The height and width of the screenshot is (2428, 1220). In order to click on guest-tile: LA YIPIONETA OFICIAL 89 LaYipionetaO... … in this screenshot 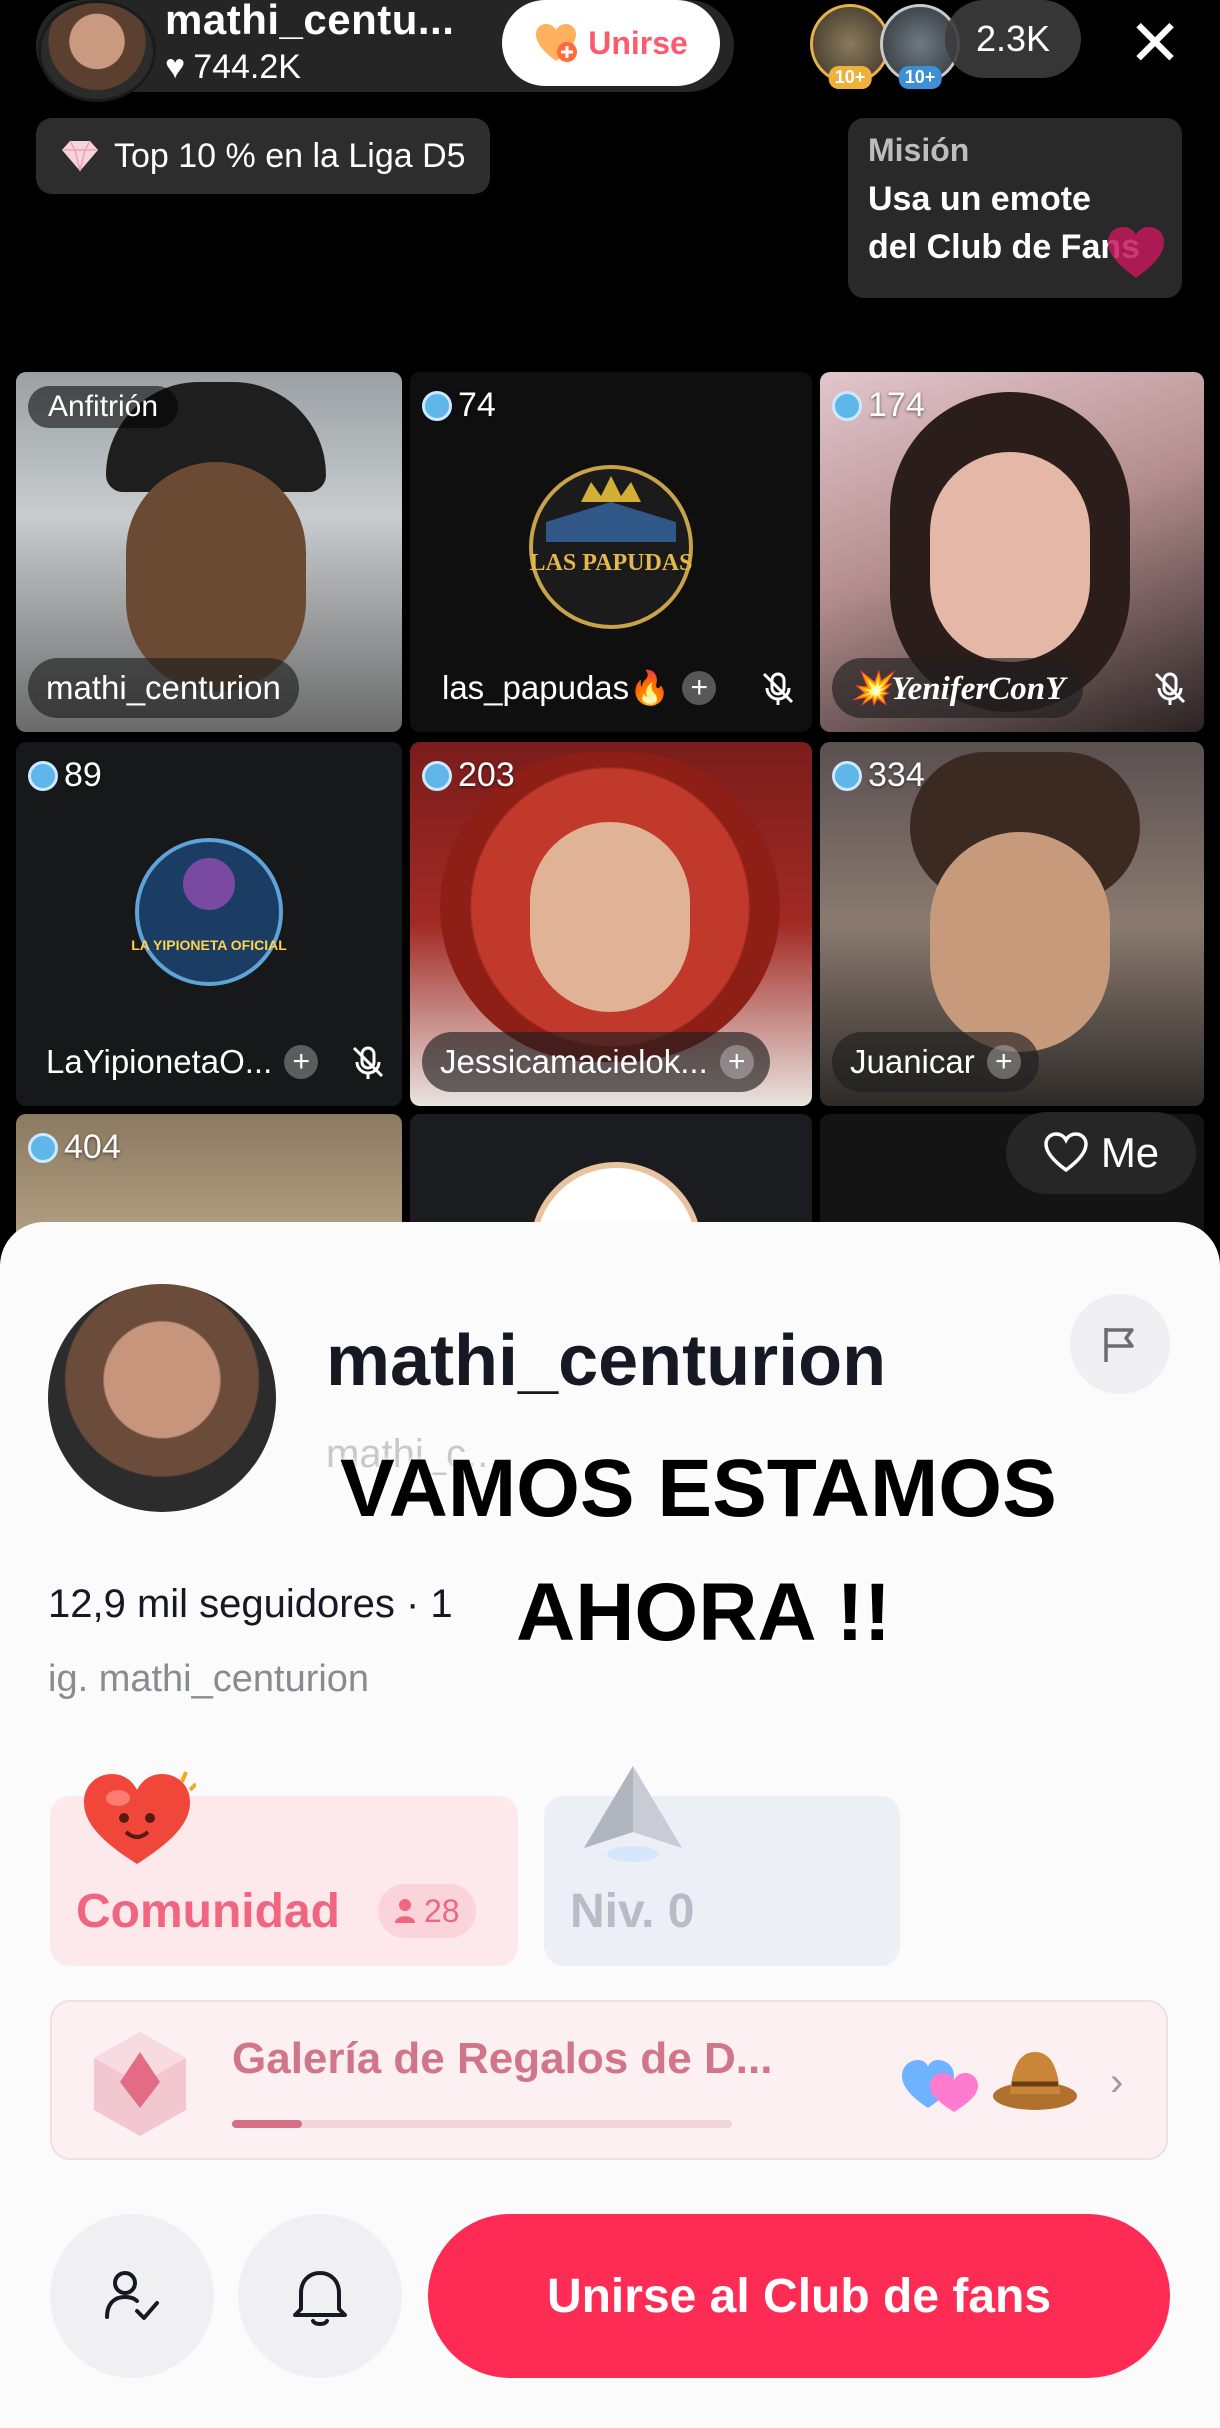, I will do `click(209, 924)`.